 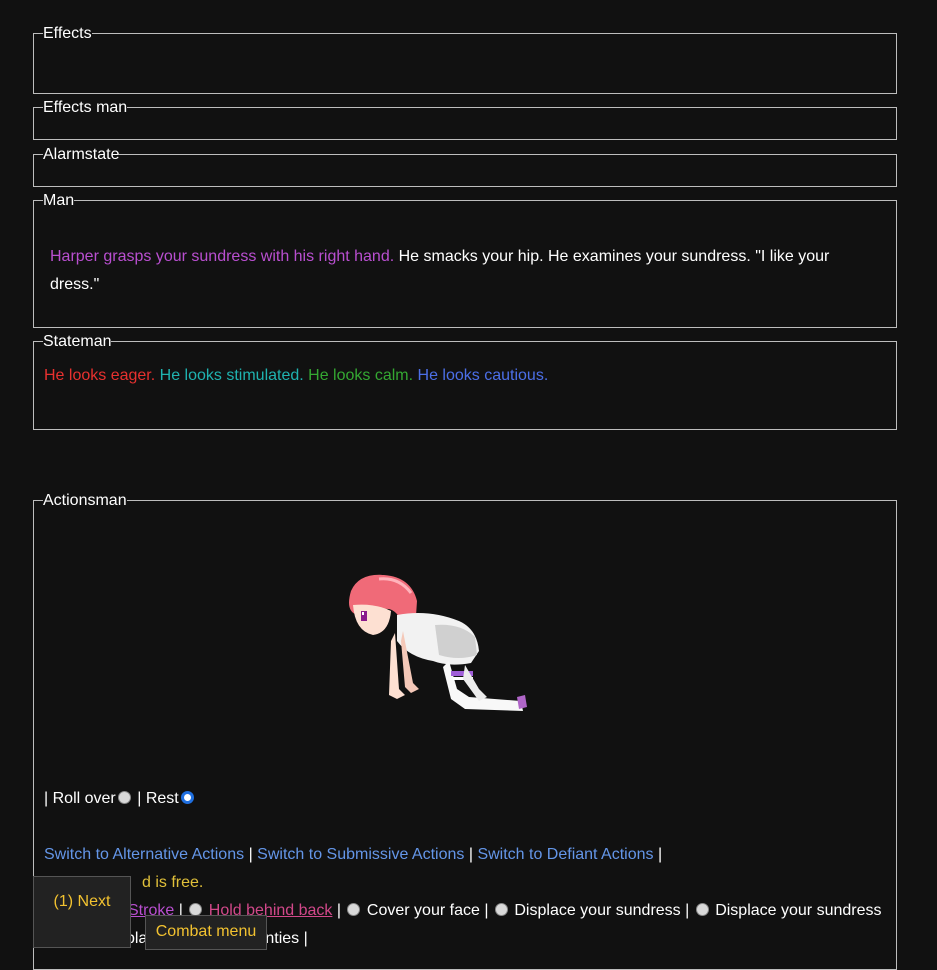 What do you see at coordinates (597, 910) in the screenshot?
I see `displace-sundress-label-1: Displace your sundress` at bounding box center [597, 910].